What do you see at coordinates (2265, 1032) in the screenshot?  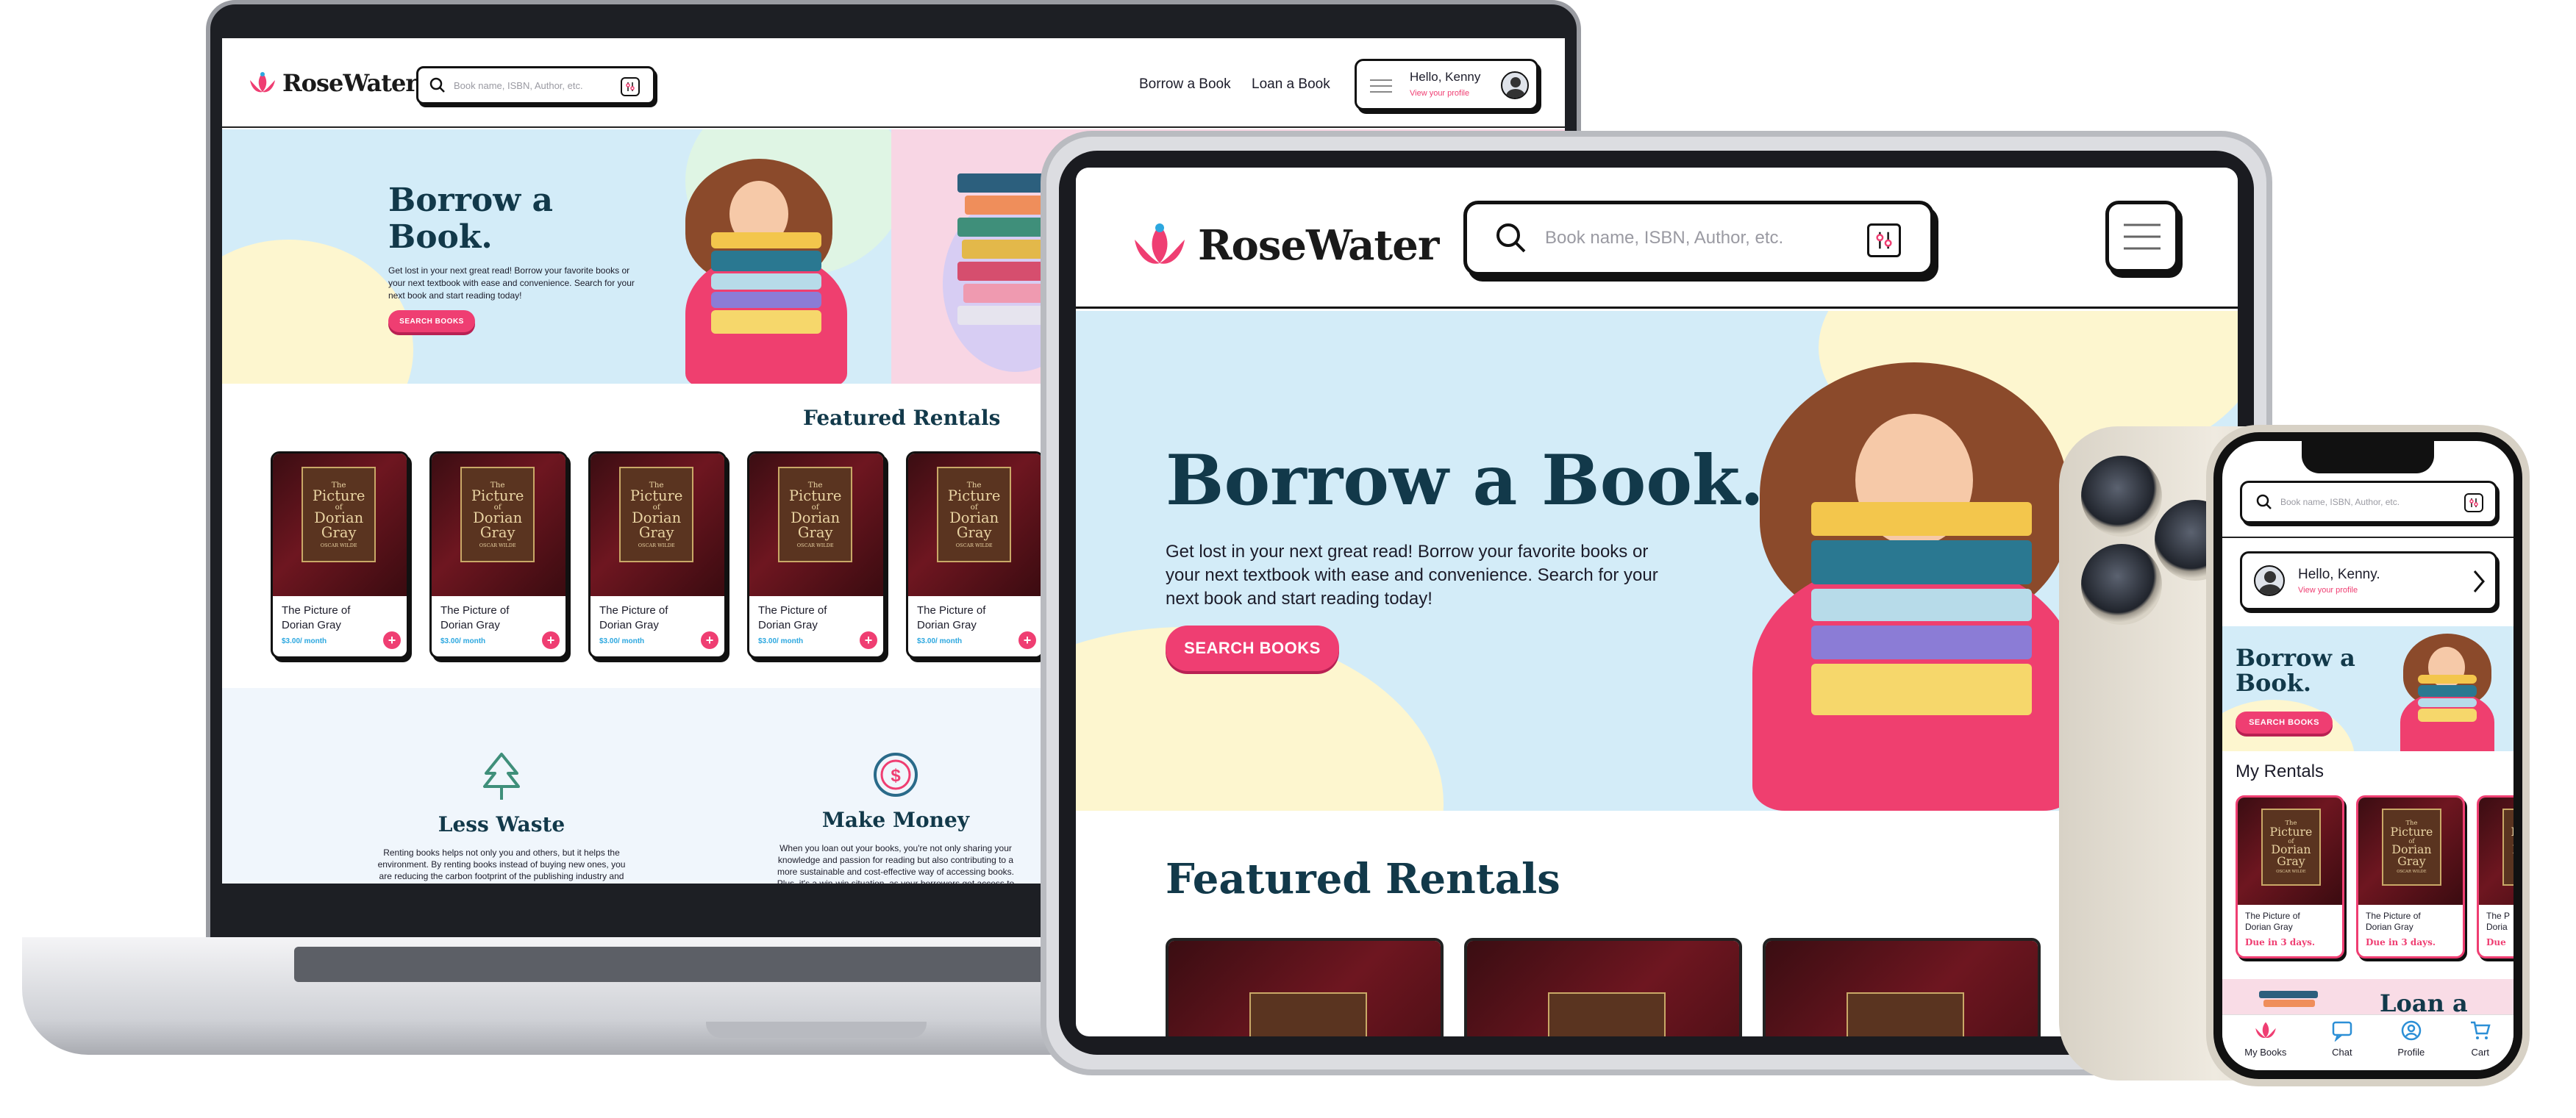 I see `lotus-icon` at bounding box center [2265, 1032].